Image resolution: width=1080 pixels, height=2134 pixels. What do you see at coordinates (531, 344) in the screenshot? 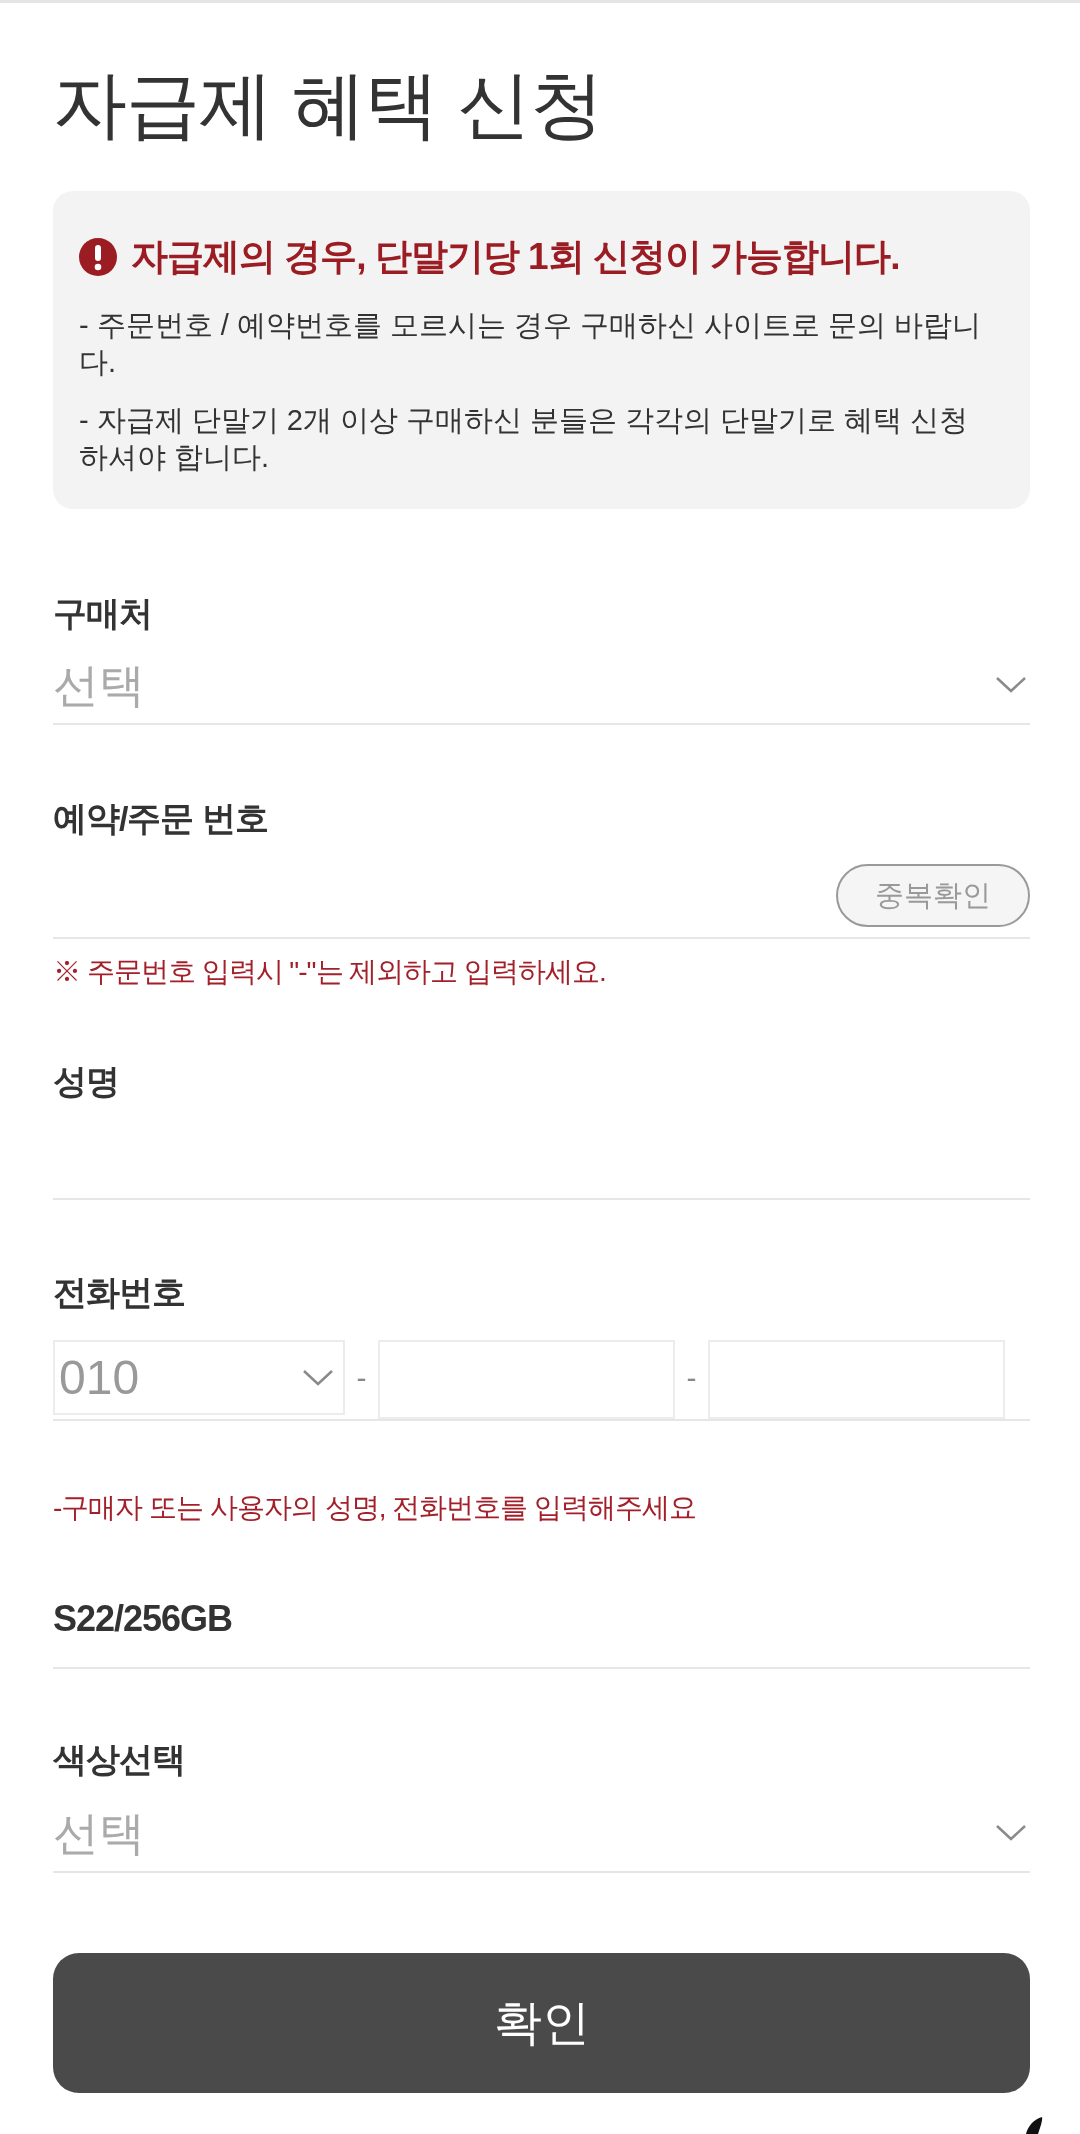
I see `notice-text: - 주문번호 / 예약번호를 모르시는 경우 구매하신 사이트로 문의 바랍니다.` at bounding box center [531, 344].